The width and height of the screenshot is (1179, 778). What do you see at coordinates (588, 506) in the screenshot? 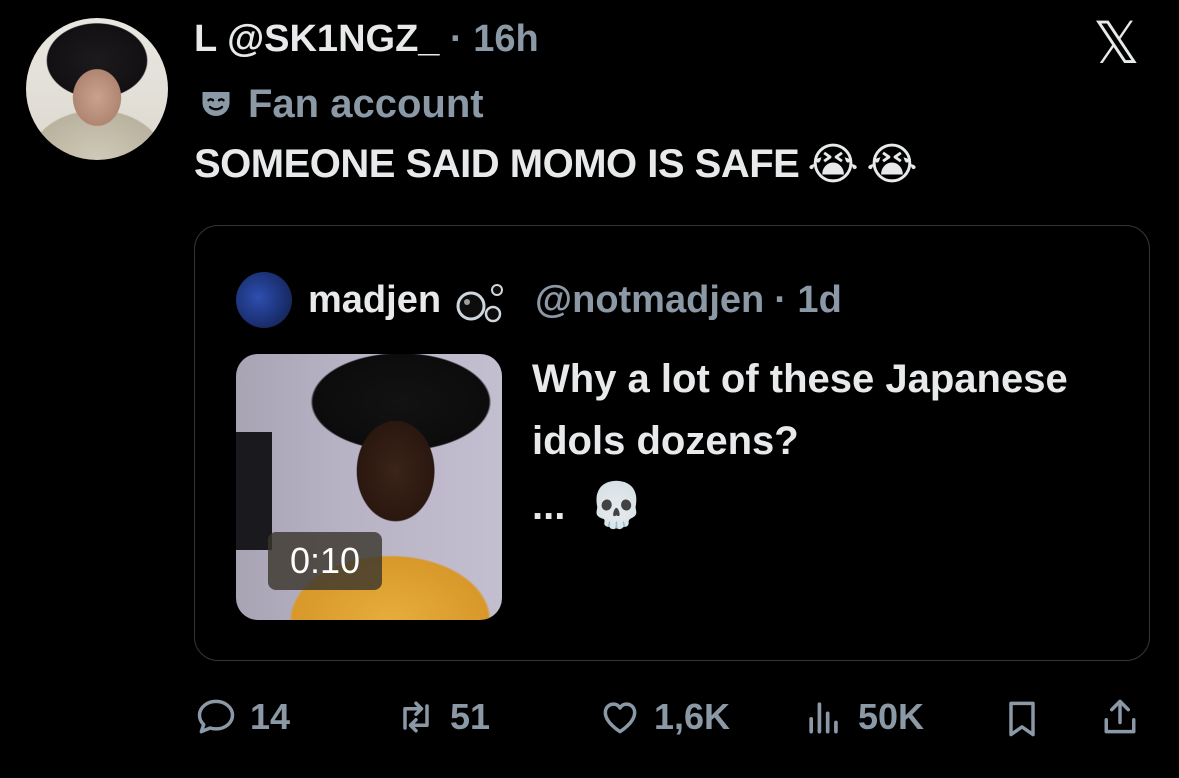
I see `quoted-tweet-more: ... 💀` at bounding box center [588, 506].